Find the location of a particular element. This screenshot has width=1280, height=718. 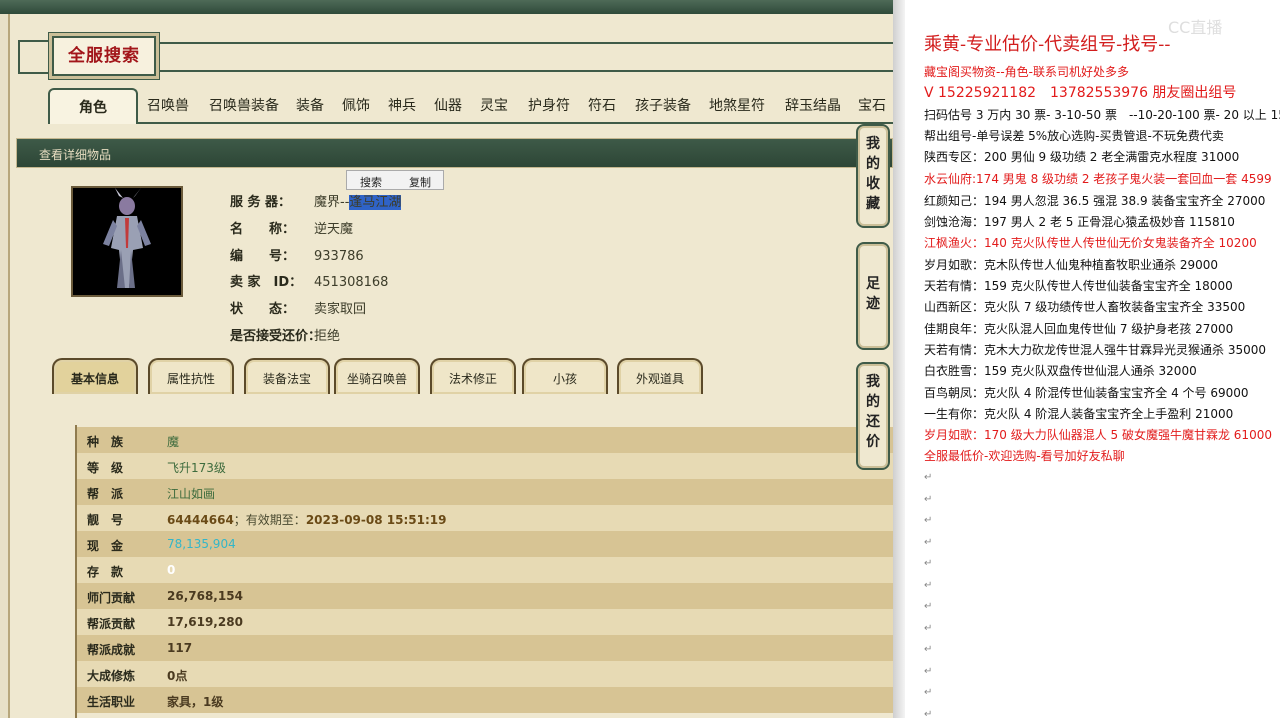

notes-line: 一生有你：克火队 4 阶混人装备宝宝齐全上手盈利 21000 is located at coordinates (1079, 414).